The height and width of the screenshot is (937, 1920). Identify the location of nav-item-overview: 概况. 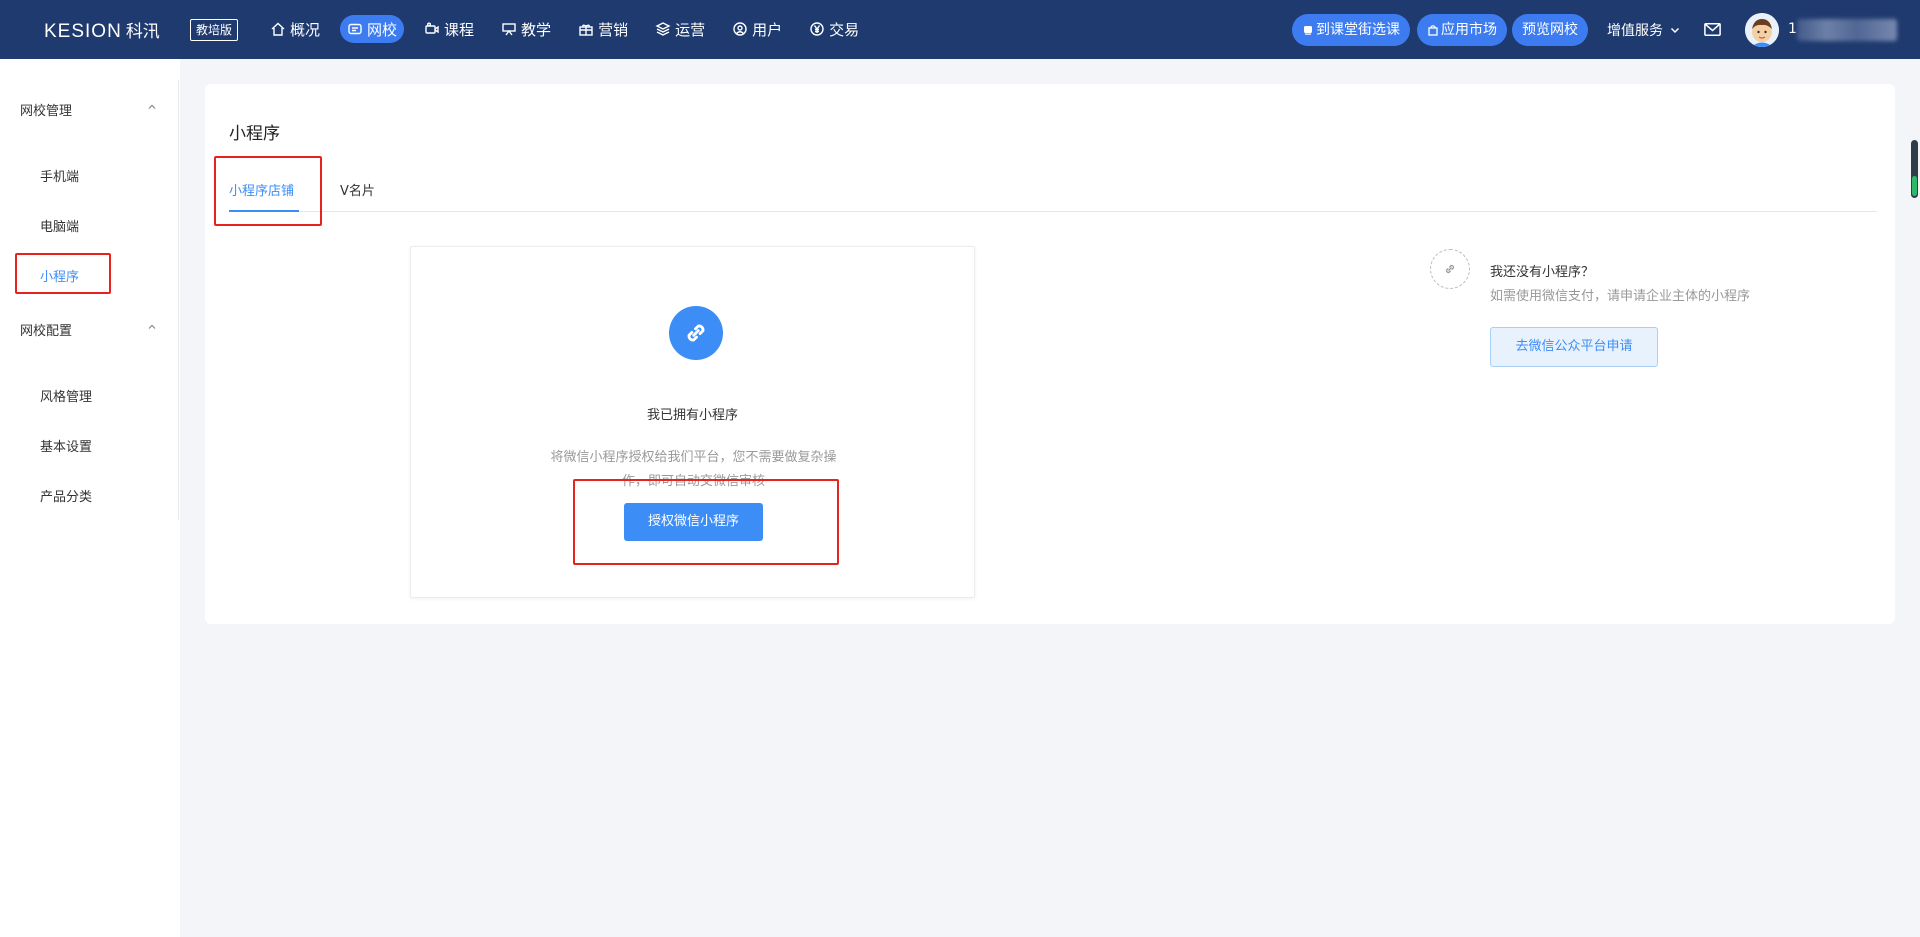
(295, 29).